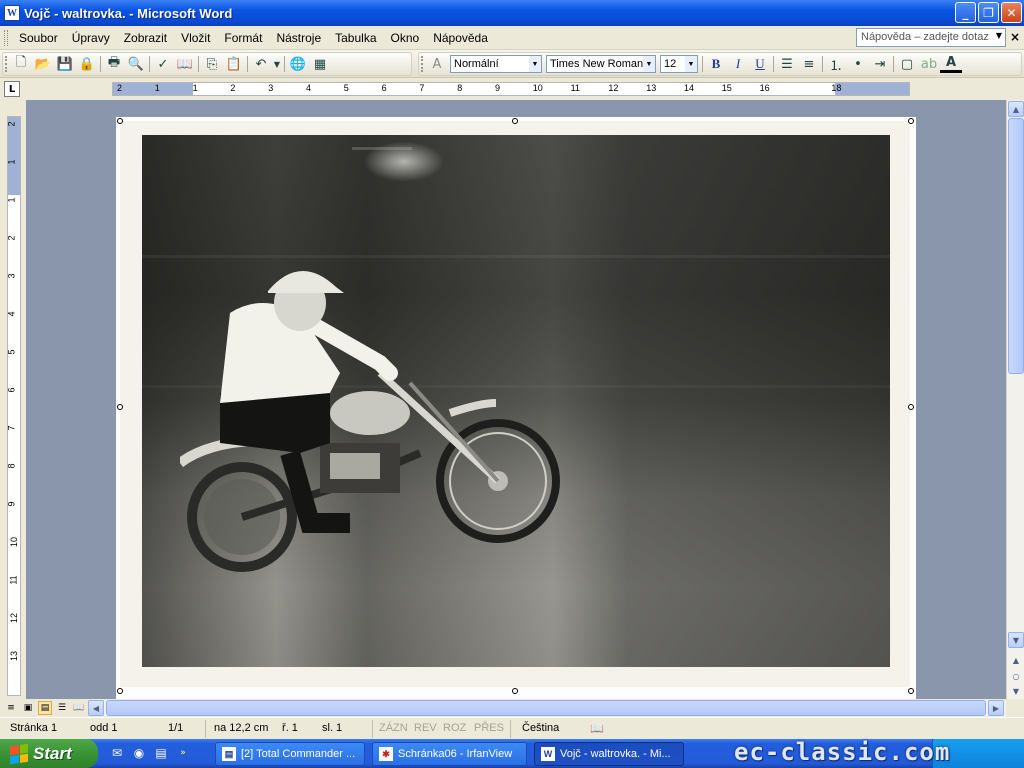  Describe the element at coordinates (33, 728) in the screenshot. I see `status-page: Stránka 1` at that location.